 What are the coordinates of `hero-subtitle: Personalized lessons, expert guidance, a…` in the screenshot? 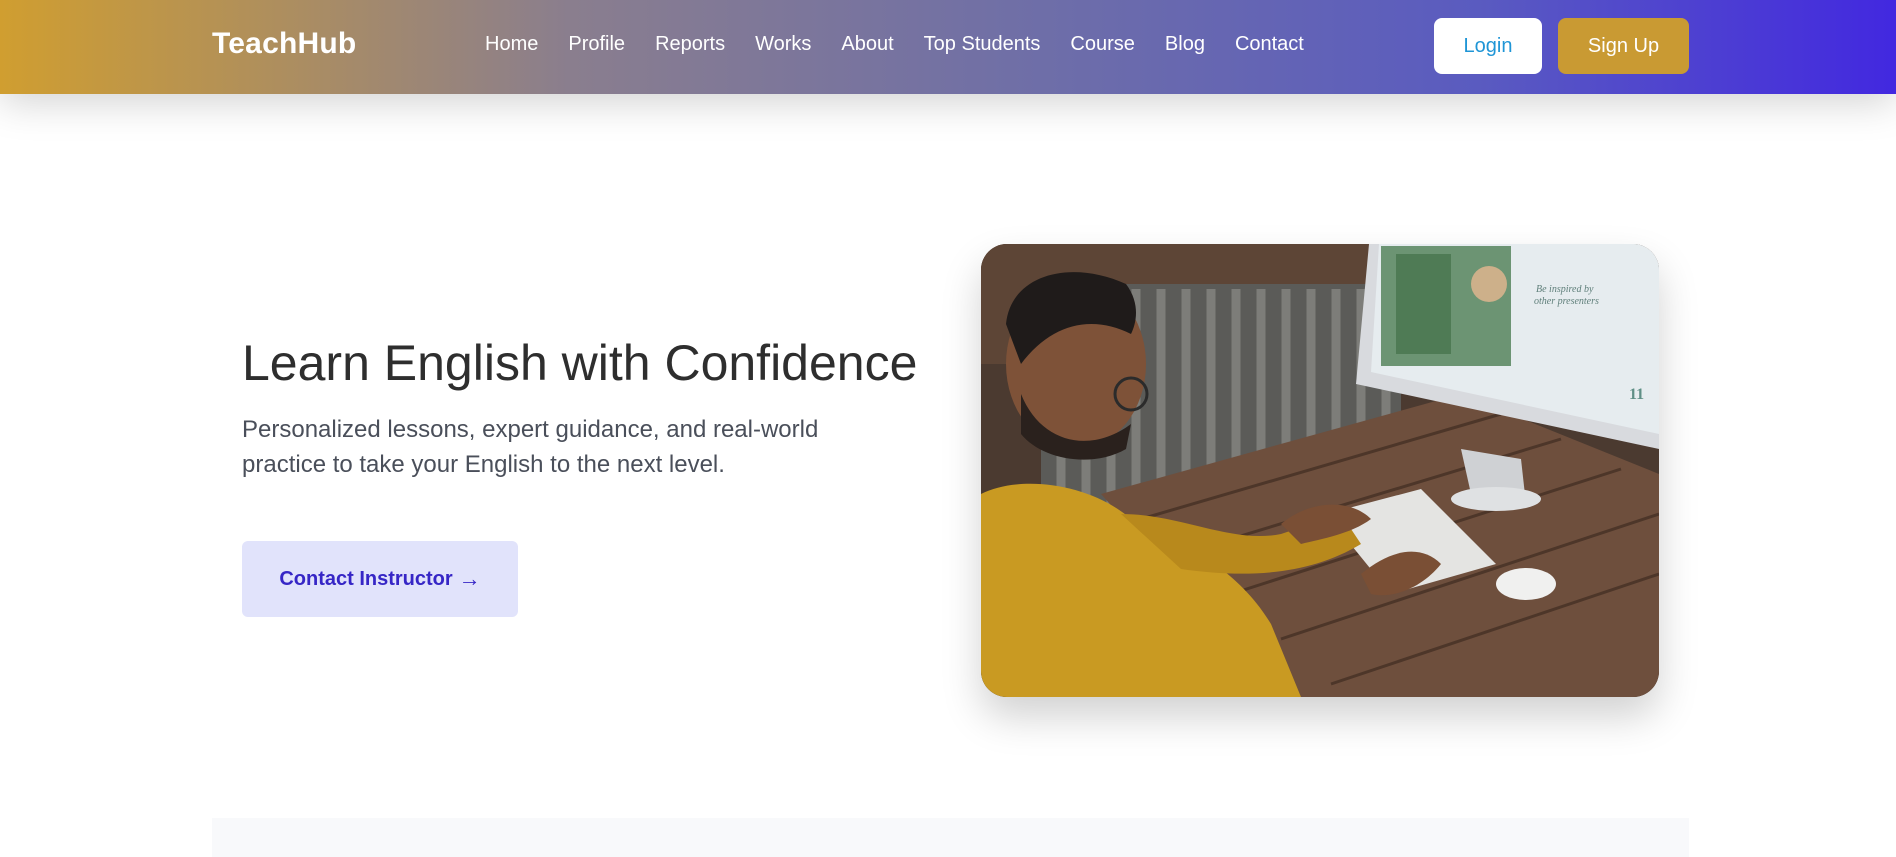 It's located at (530, 447).